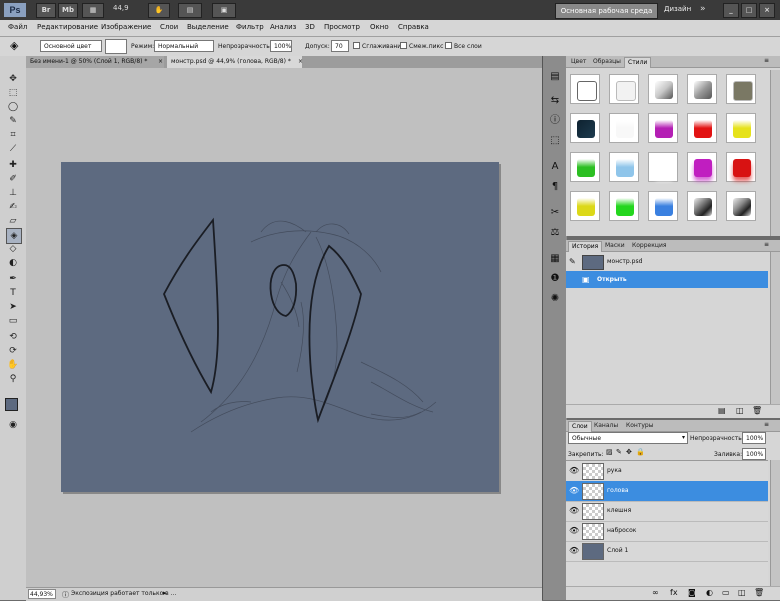 The height and width of the screenshot is (601, 780). I want to click on type-tool-icon: T, so click(13, 293).